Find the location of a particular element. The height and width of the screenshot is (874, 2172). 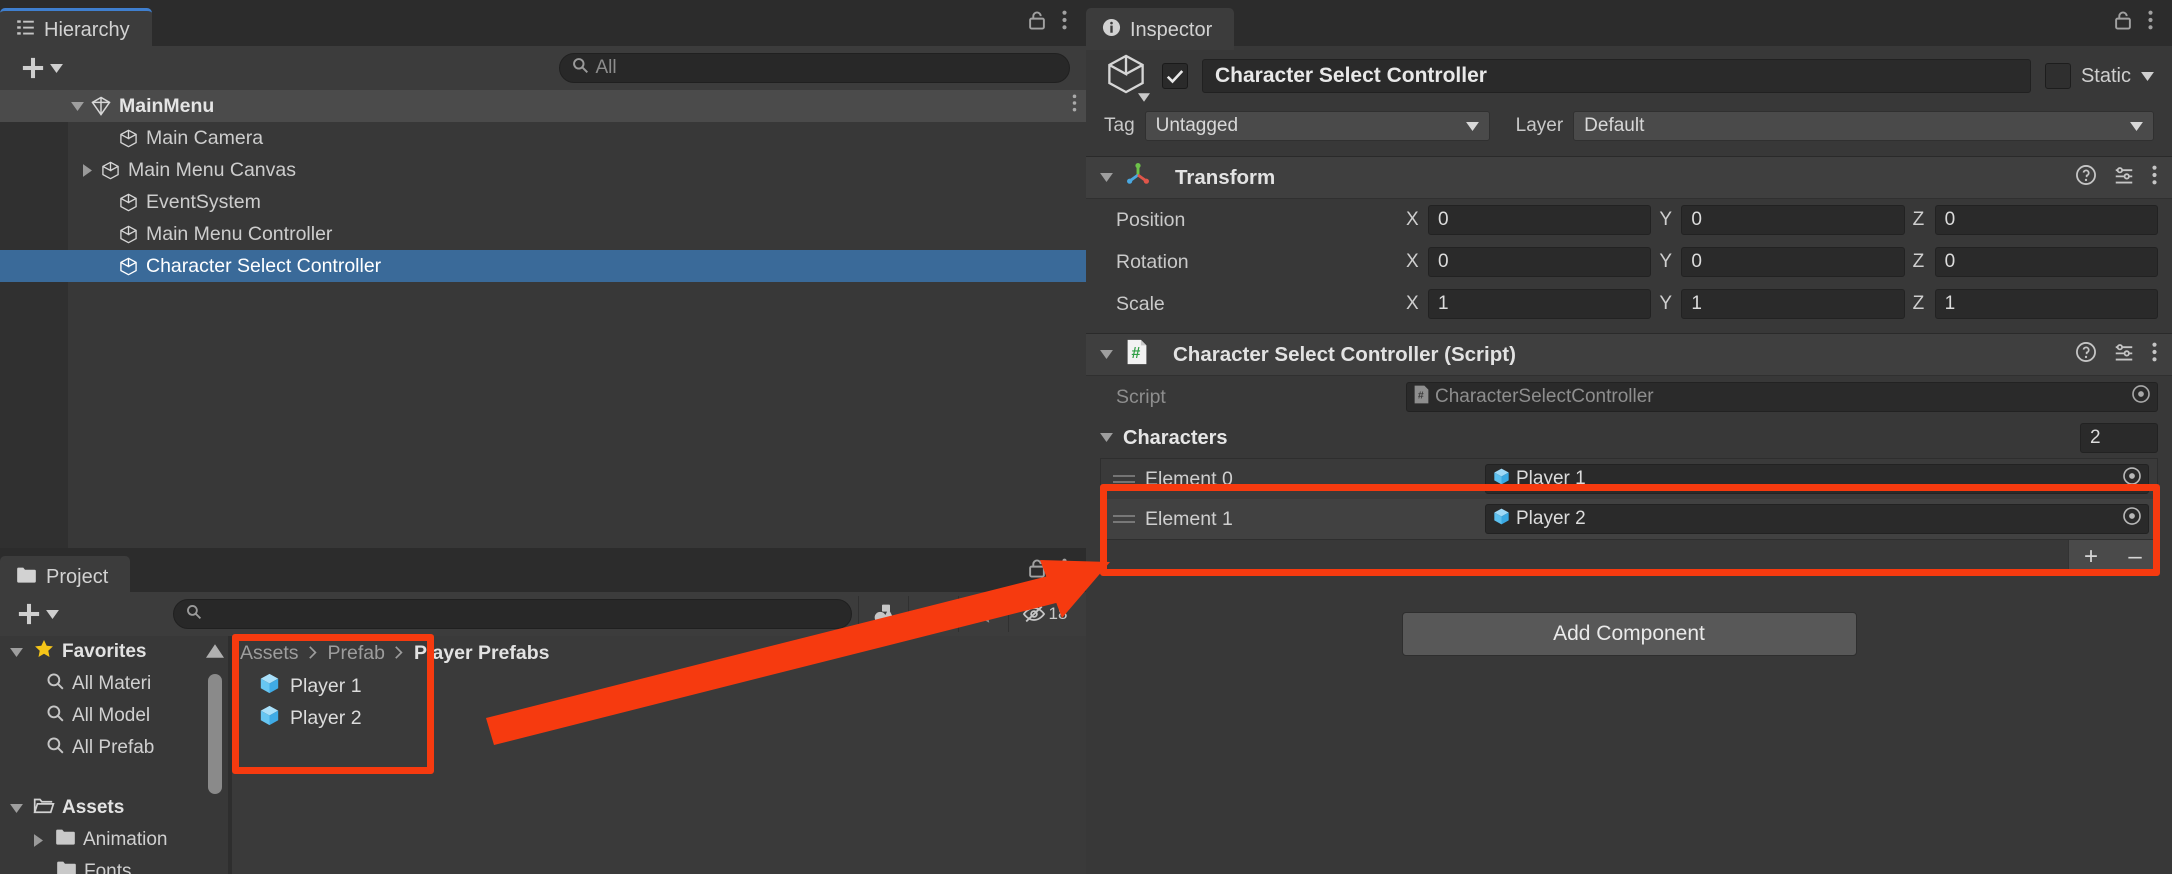

tab-inspector: Inspector is located at coordinates (1160, 29).